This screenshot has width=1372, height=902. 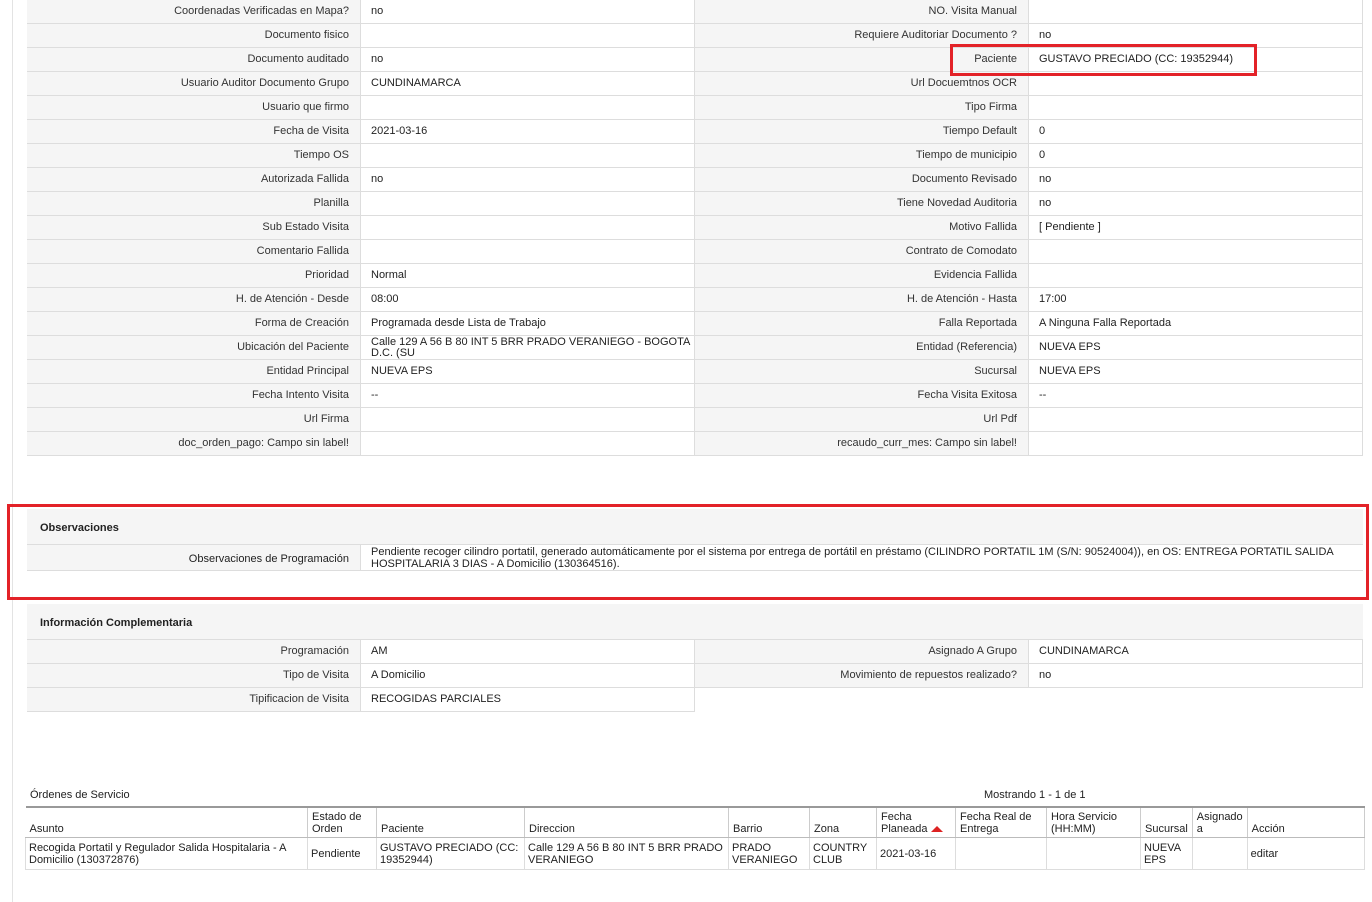 What do you see at coordinates (194, 700) in the screenshot?
I see `field-label: Tipificacion de Visita` at bounding box center [194, 700].